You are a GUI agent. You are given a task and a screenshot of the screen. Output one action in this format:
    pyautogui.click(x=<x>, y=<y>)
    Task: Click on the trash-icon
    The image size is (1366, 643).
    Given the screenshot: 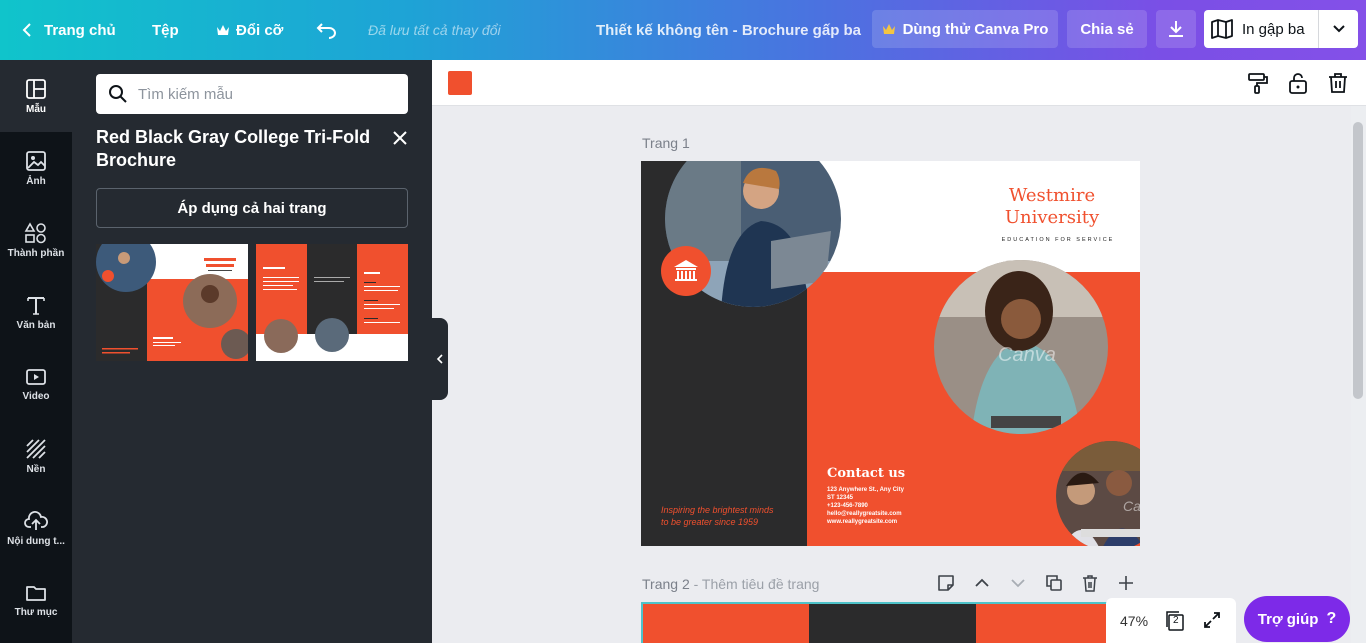 What is the action you would take?
    pyautogui.click(x=1338, y=83)
    